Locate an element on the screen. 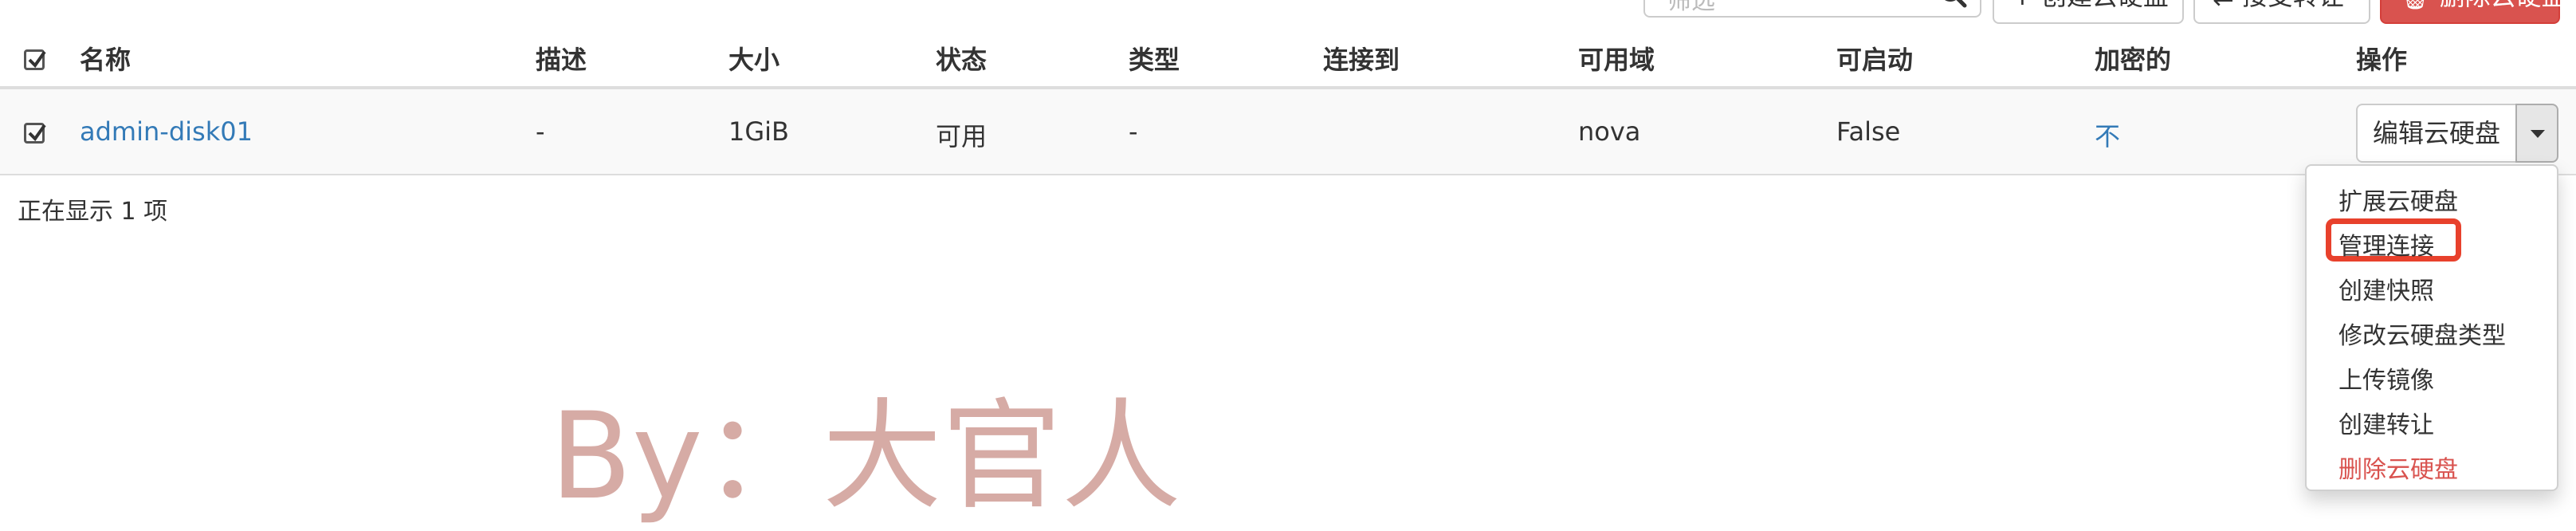 The height and width of the screenshot is (531, 2576). chevron-down-icon is located at coordinates (2538, 134).